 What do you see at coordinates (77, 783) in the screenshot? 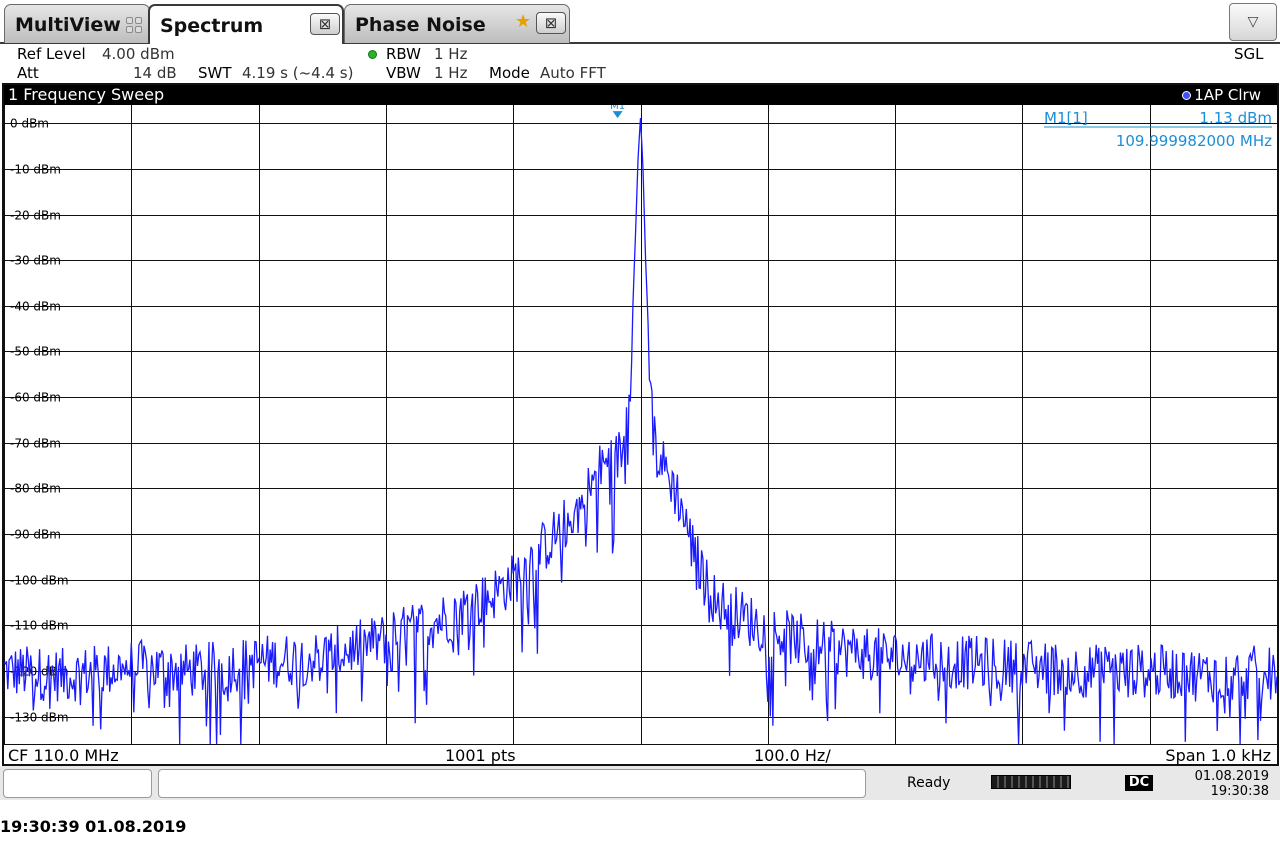
I see `status-message-field` at bounding box center [77, 783].